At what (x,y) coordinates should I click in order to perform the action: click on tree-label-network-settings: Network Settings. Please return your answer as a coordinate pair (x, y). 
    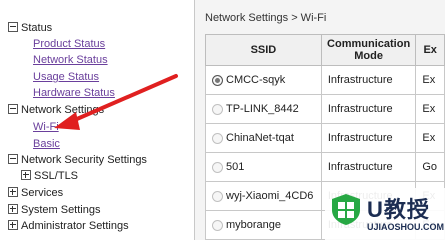
    Looking at the image, I should click on (63, 110).